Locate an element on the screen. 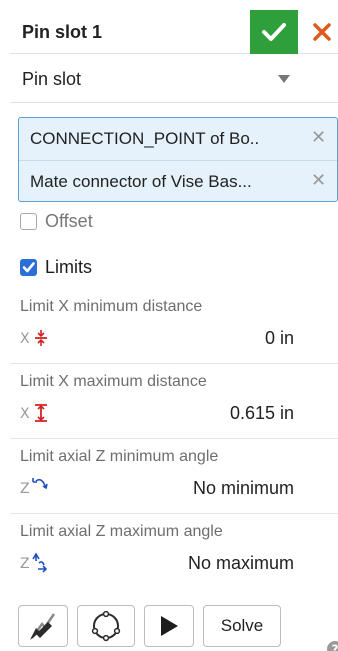  chevron-down-icon is located at coordinates (284, 79).